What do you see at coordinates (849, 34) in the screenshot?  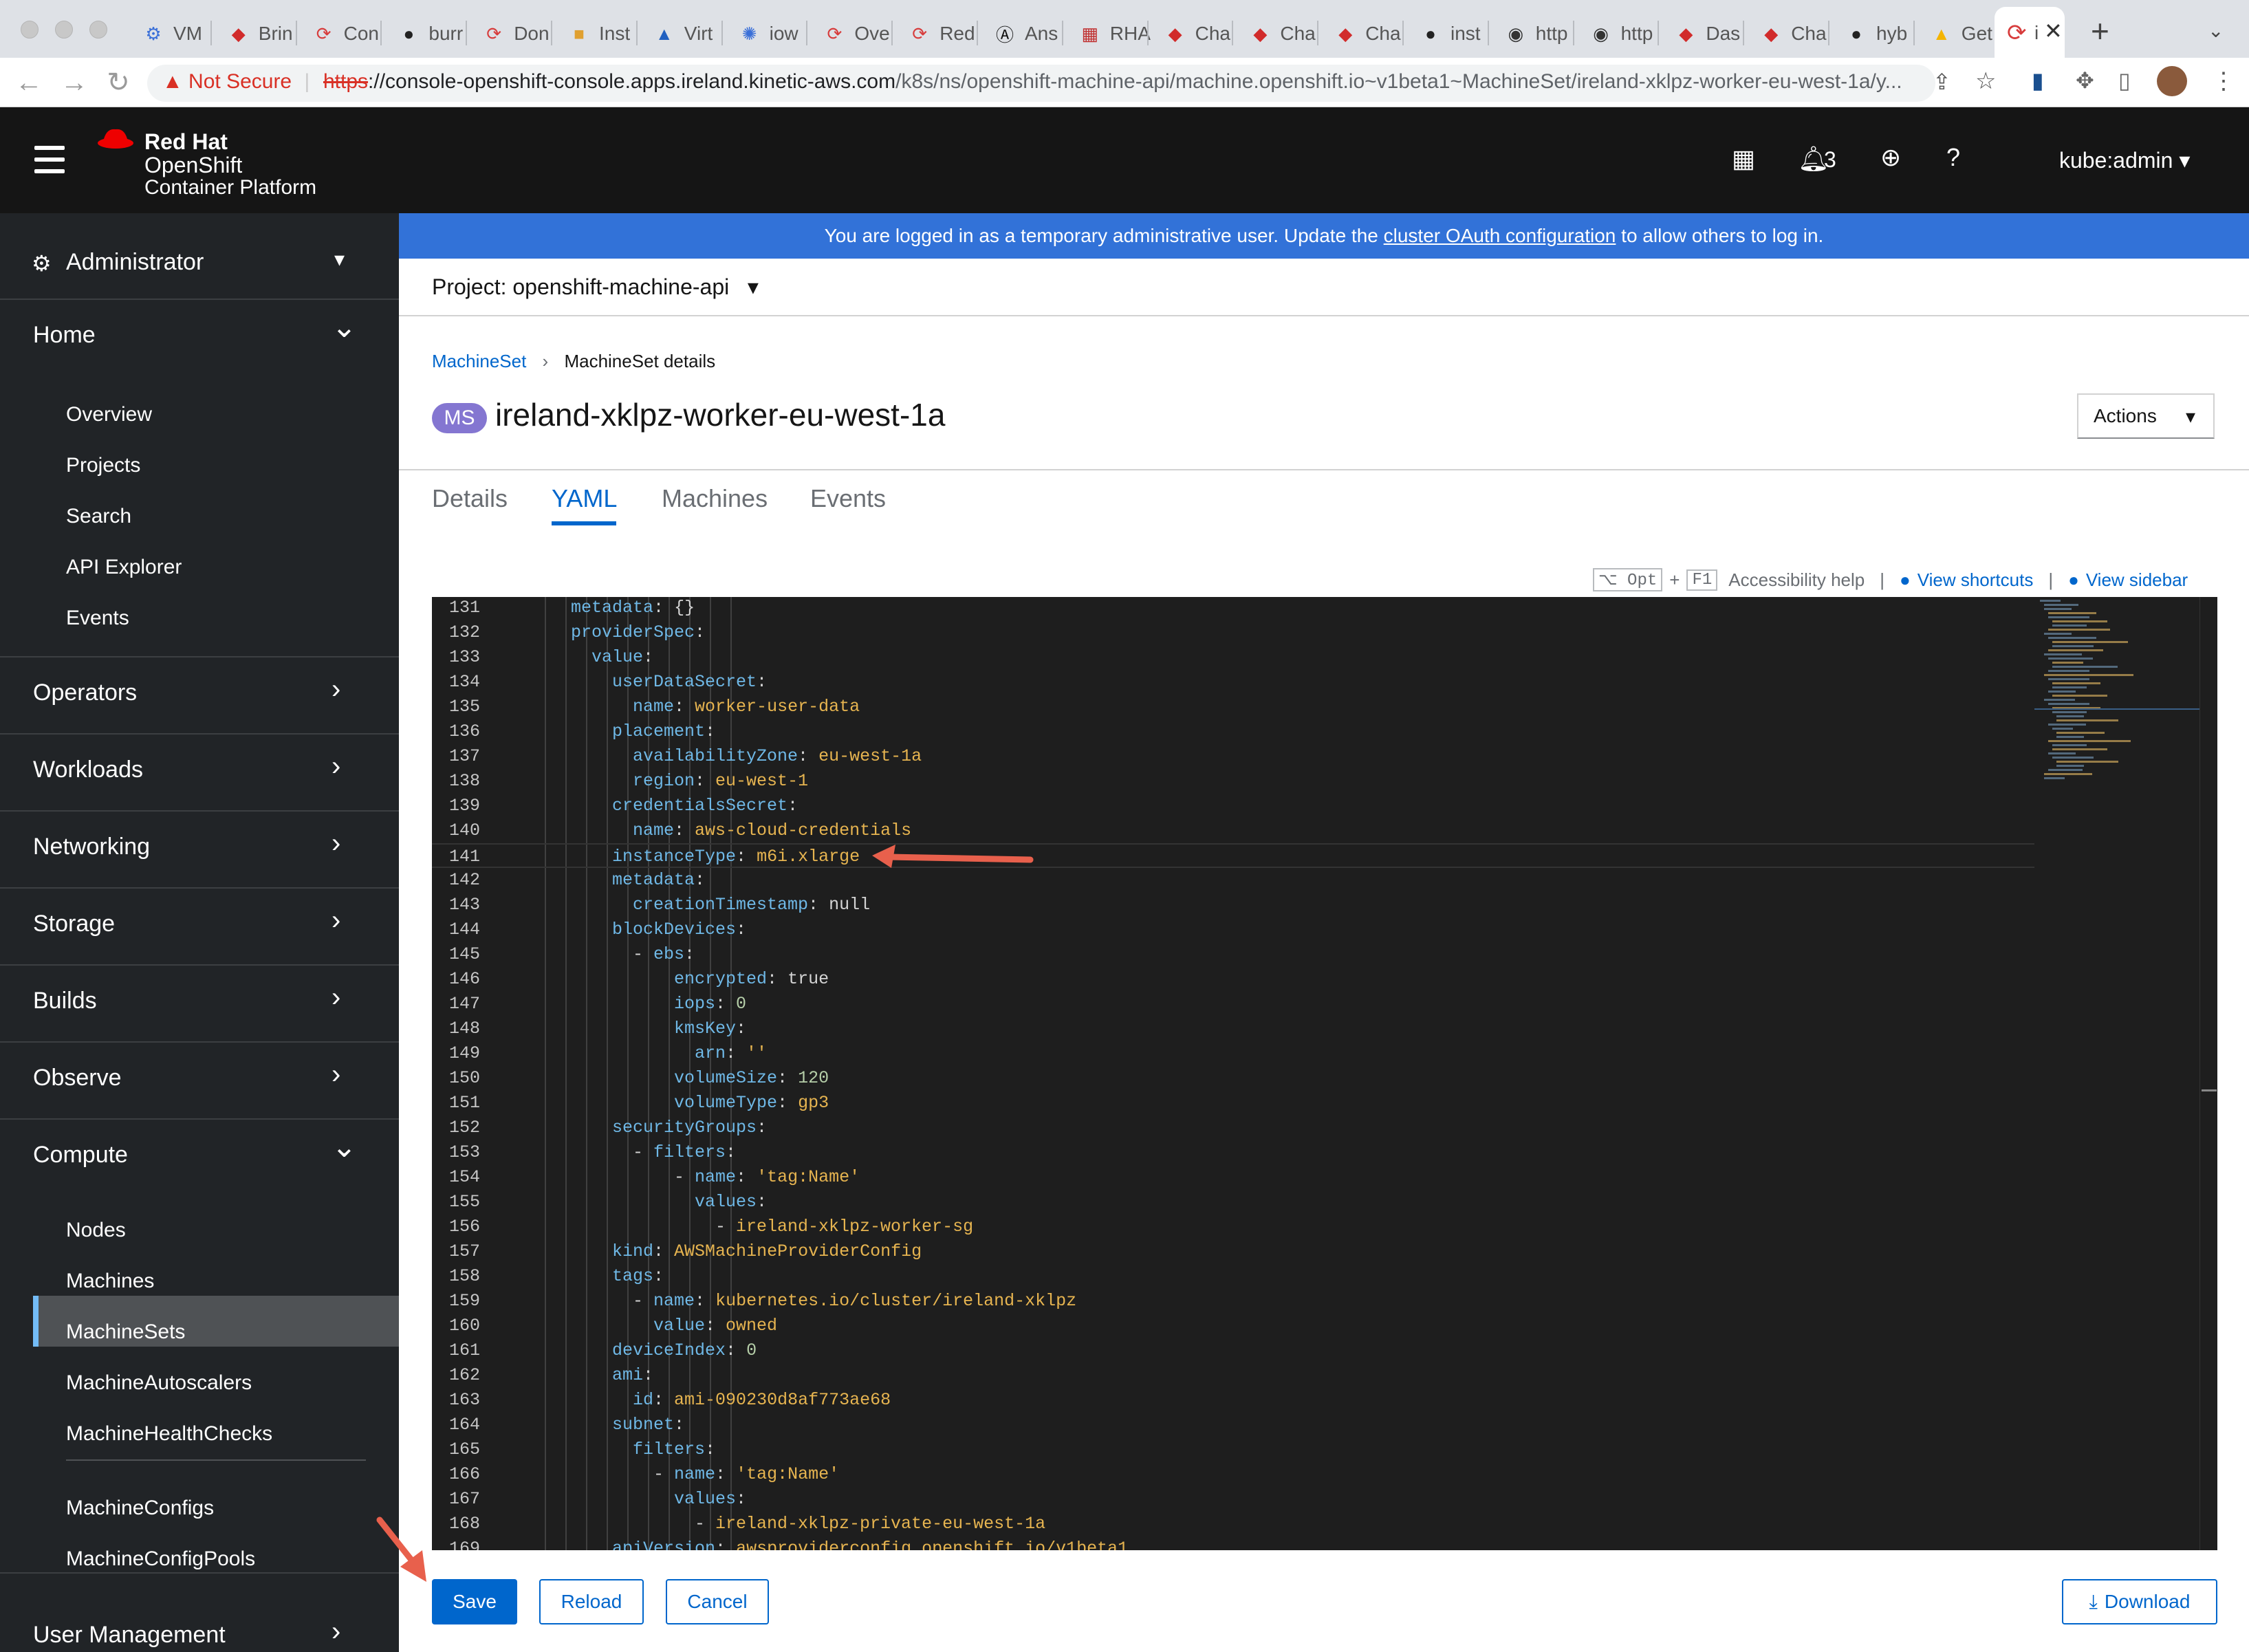 I see `browser-tab: ⟳ Ove` at bounding box center [849, 34].